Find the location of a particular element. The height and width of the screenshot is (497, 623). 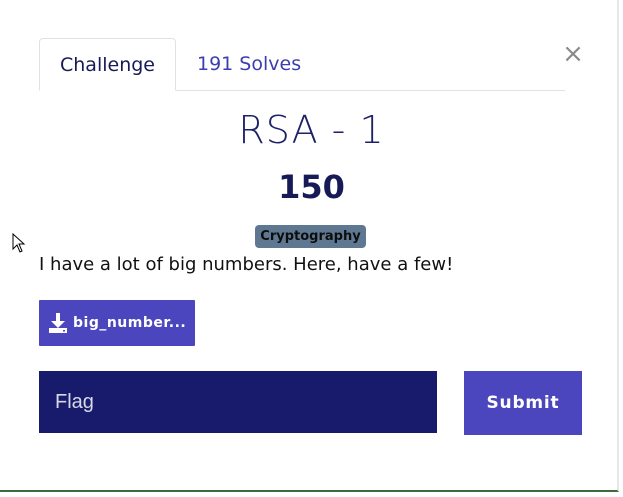

tab-challenge: Challenge is located at coordinates (107, 64).